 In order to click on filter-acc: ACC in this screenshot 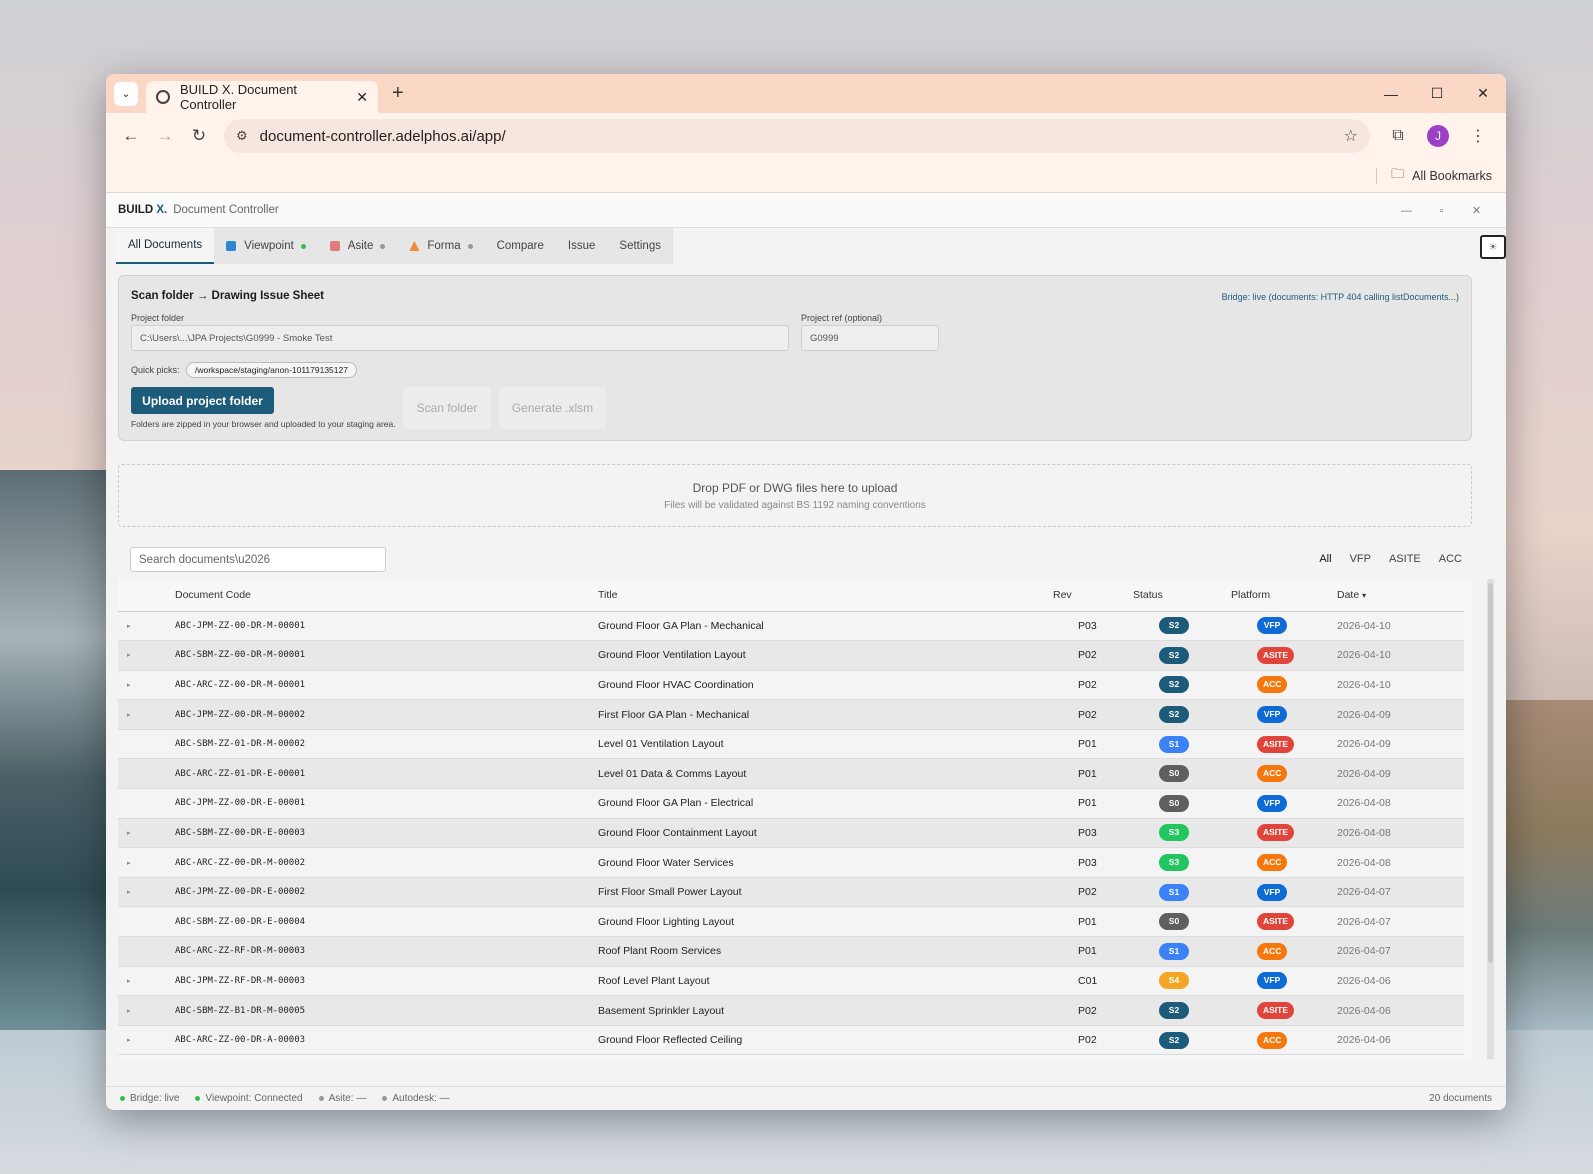, I will do `click(1450, 559)`.